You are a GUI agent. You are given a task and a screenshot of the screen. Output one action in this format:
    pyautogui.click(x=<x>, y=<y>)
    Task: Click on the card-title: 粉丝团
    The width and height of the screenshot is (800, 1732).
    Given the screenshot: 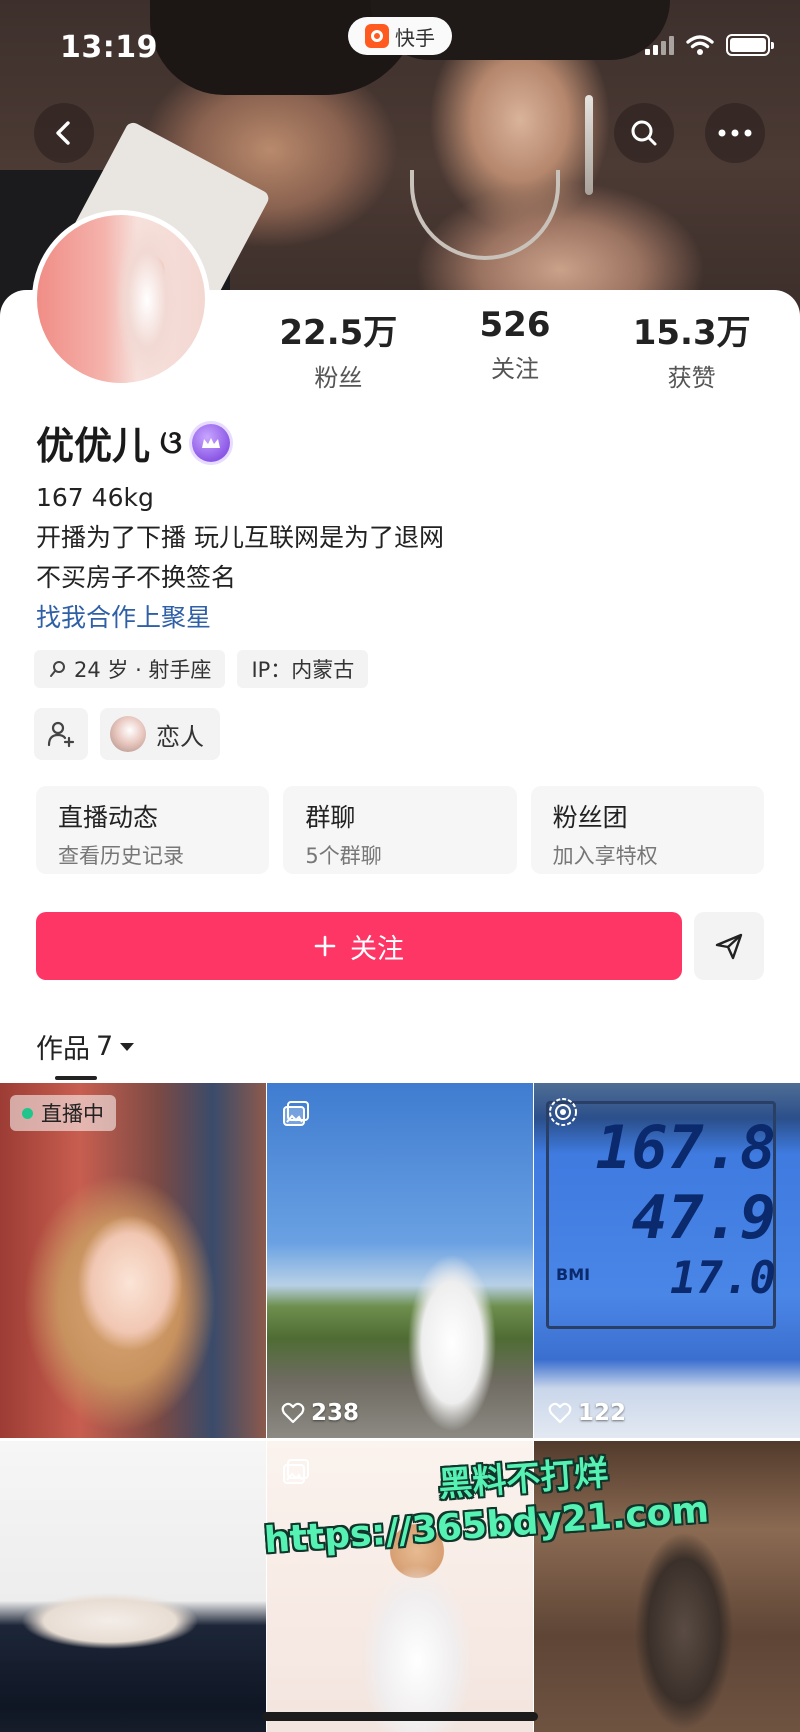 What is the action you would take?
    pyautogui.click(x=590, y=817)
    